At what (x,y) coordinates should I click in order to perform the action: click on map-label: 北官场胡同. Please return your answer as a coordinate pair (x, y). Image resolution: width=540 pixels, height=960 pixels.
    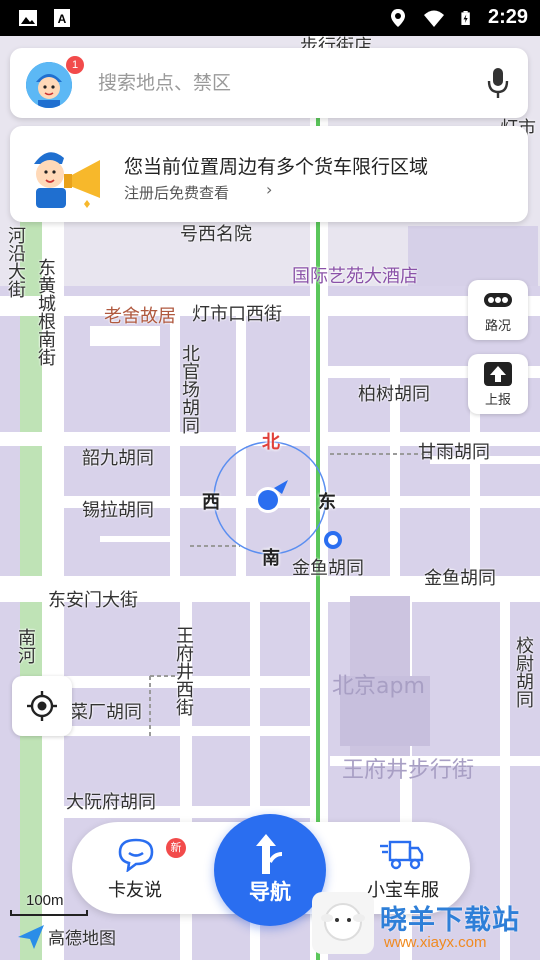
    Looking at the image, I should click on (189, 389).